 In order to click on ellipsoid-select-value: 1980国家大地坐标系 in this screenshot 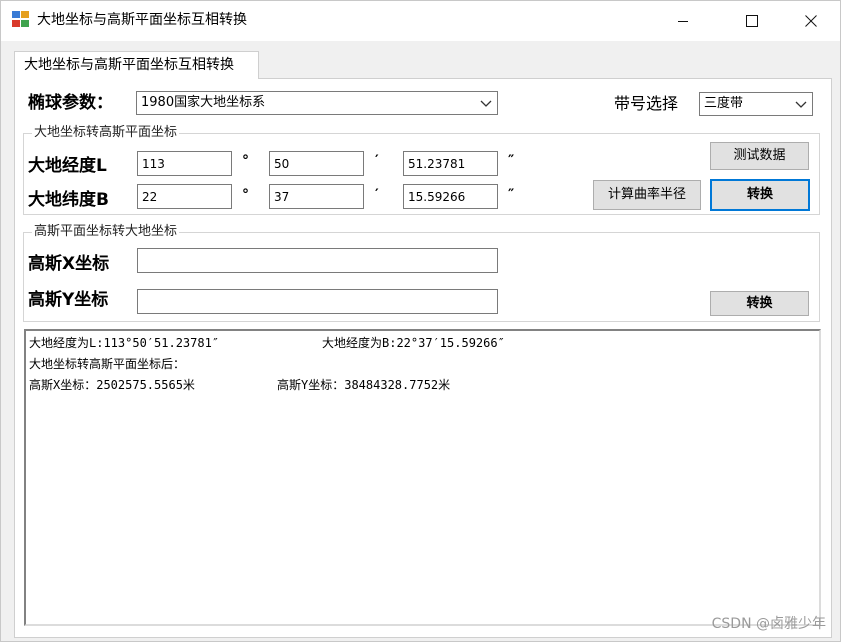, I will do `click(203, 102)`.